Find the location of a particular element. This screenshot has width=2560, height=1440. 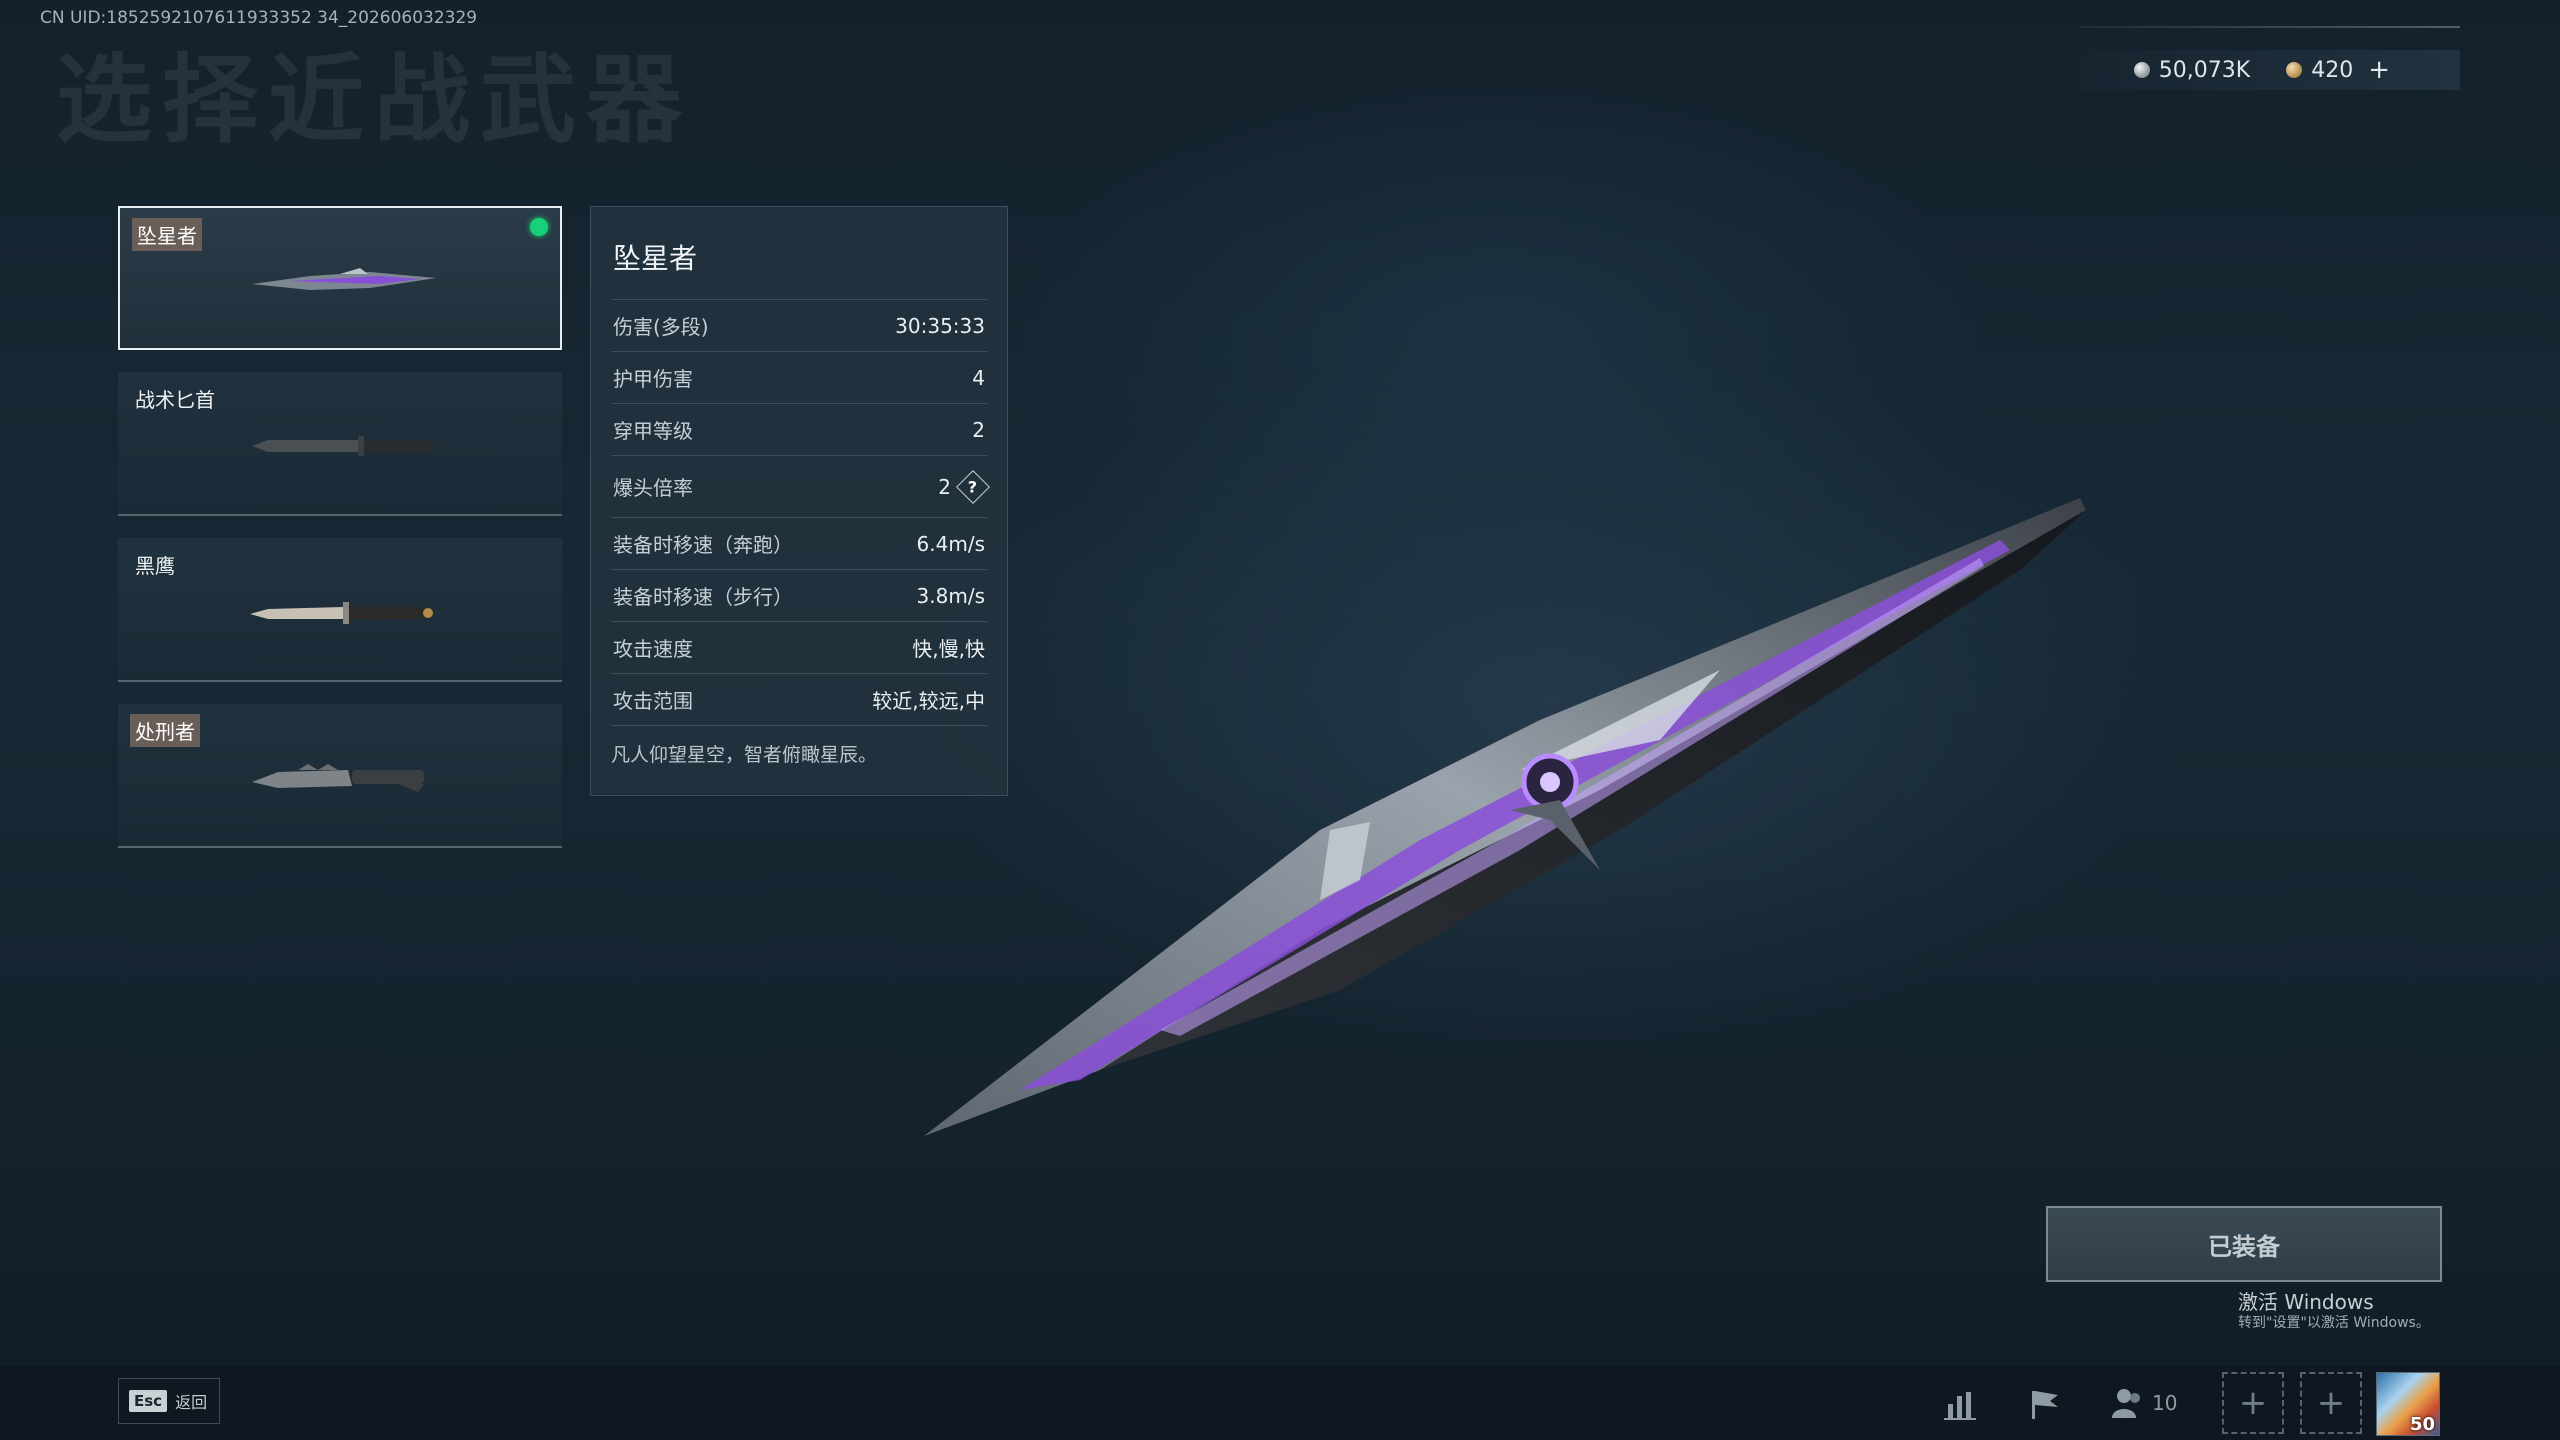

tactical-dagger-icon is located at coordinates (343, 446).